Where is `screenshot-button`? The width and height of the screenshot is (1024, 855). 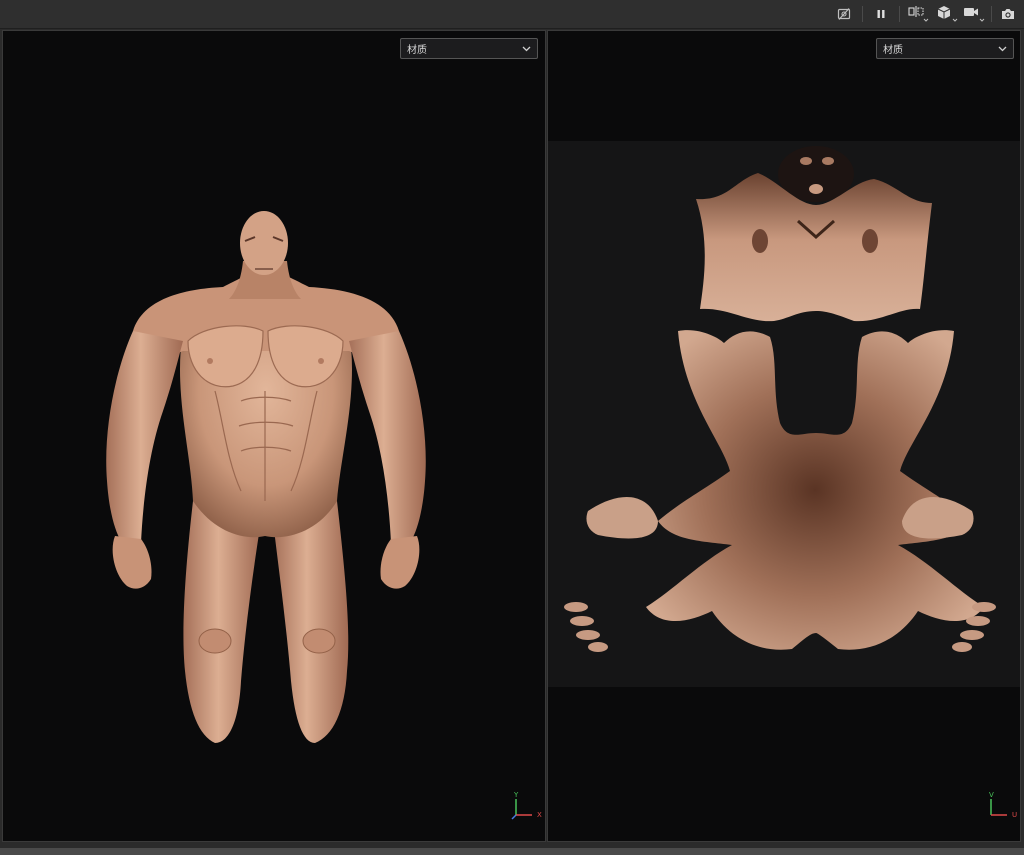 screenshot-button is located at coordinates (1008, 14).